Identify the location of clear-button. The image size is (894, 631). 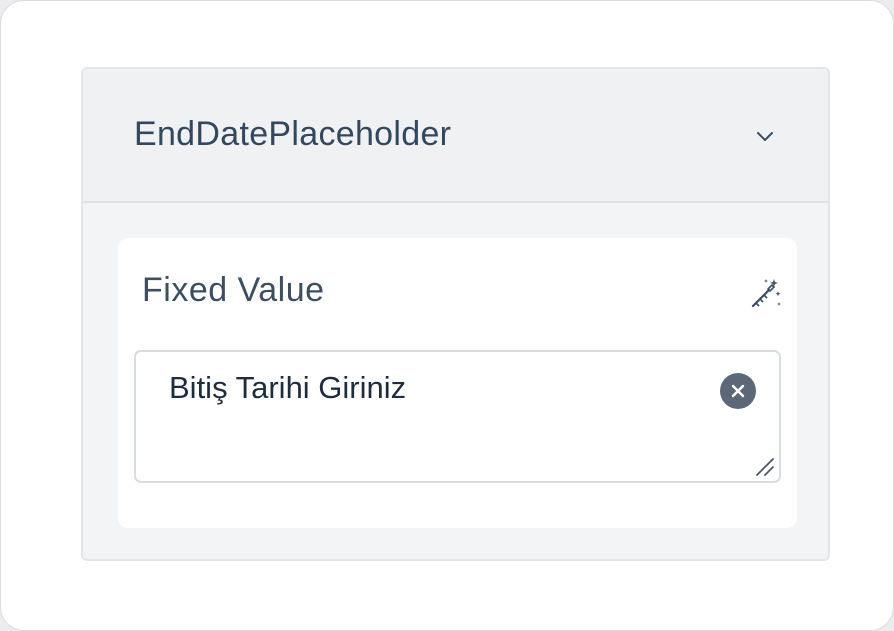
(738, 391).